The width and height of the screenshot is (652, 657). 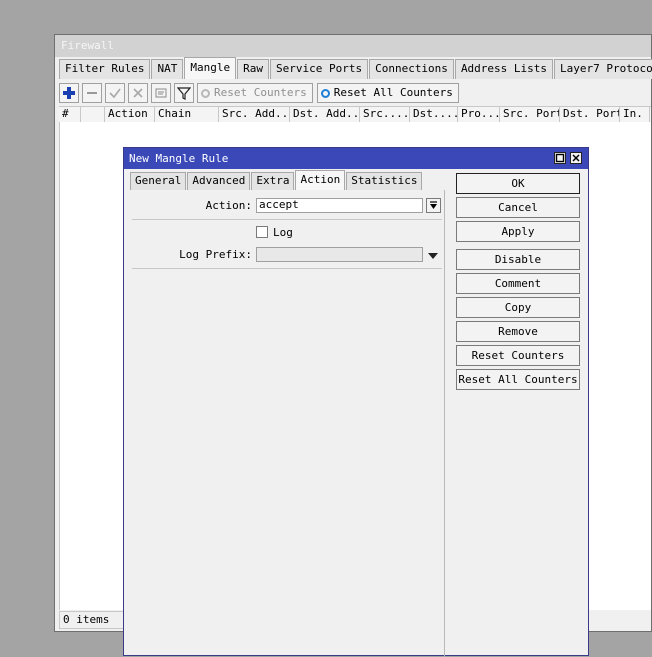 What do you see at coordinates (411, 69) in the screenshot?
I see `tab-connections: Connections` at bounding box center [411, 69].